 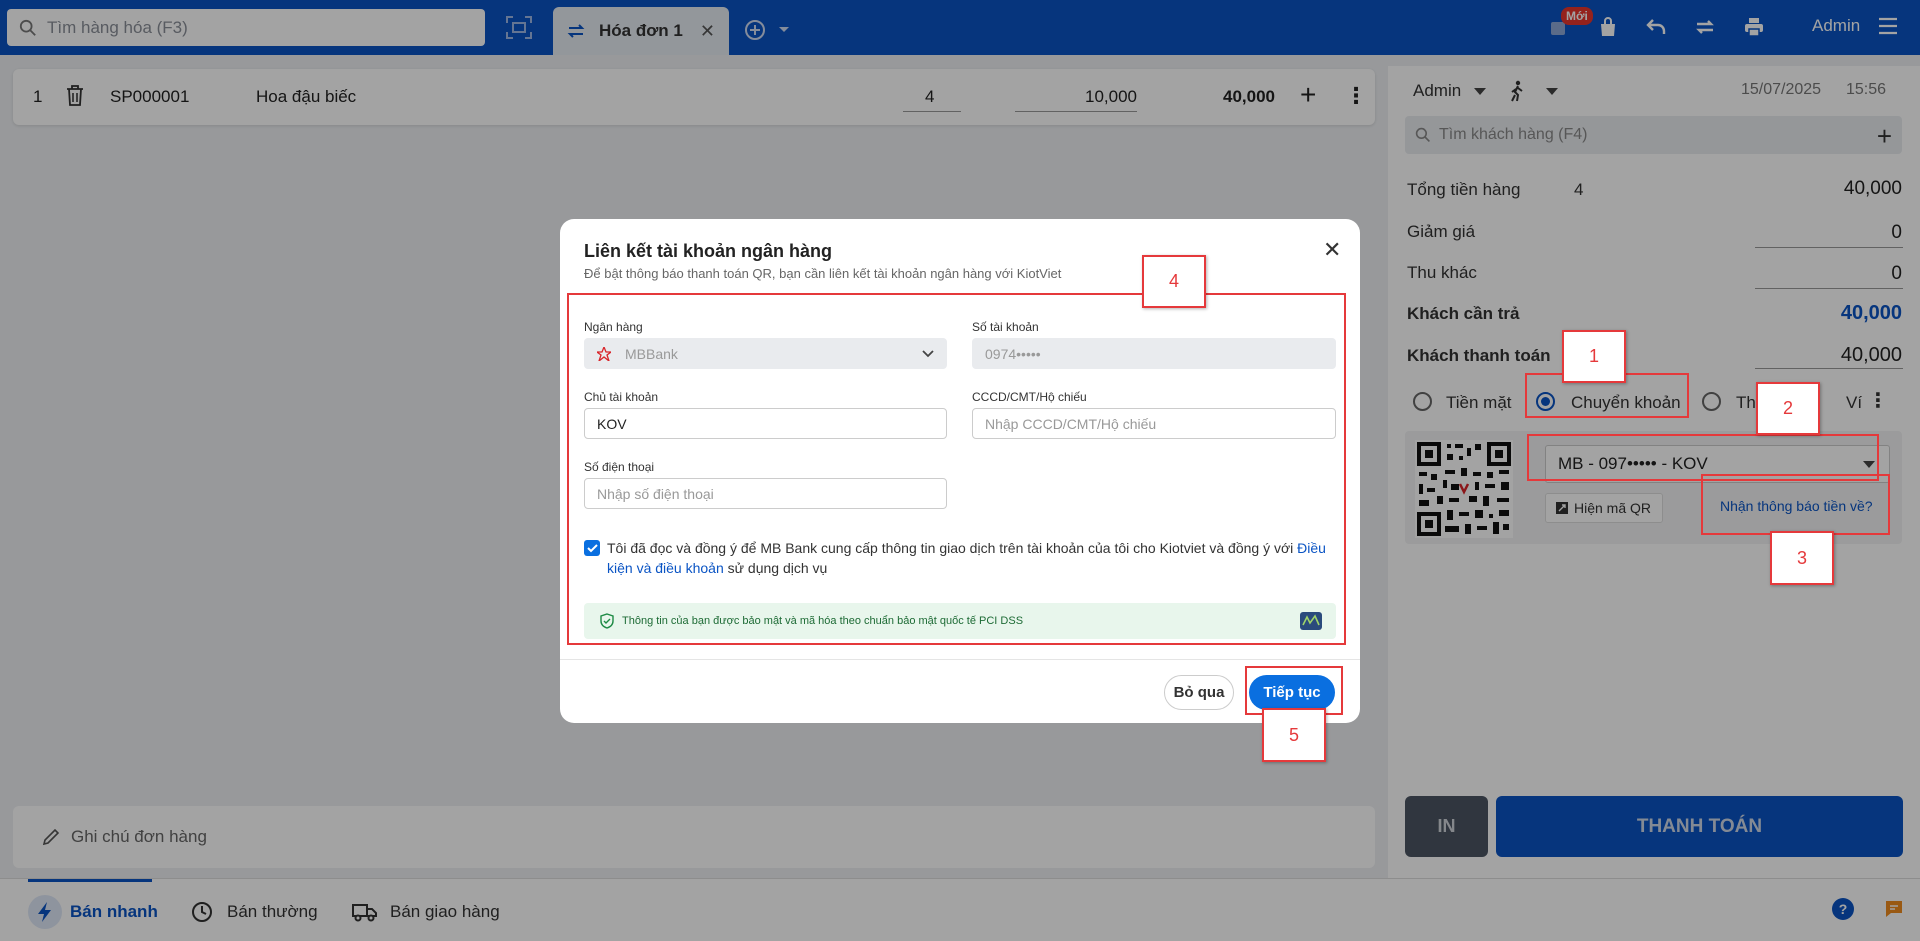 I want to click on callout-4: 4, so click(x=1174, y=281).